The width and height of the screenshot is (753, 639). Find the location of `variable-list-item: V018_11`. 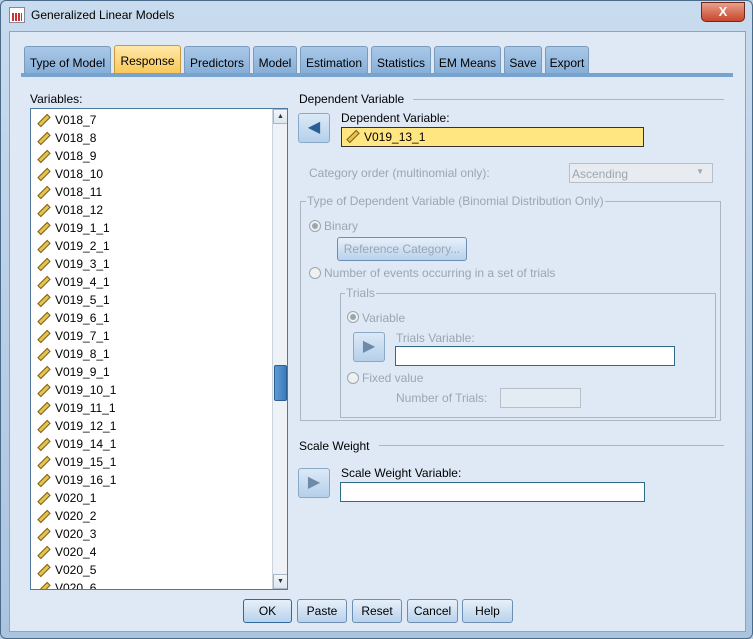

variable-list-item: V018_11 is located at coordinates (68, 192).